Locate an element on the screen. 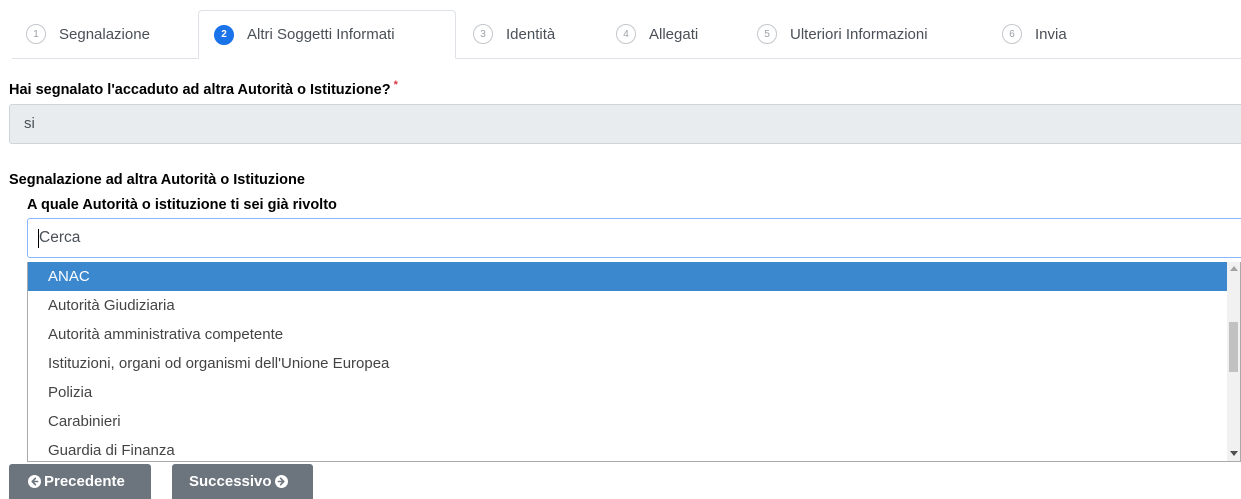 The image size is (1241, 499). scroll-down-arrow-icon is located at coordinates (1234, 453).